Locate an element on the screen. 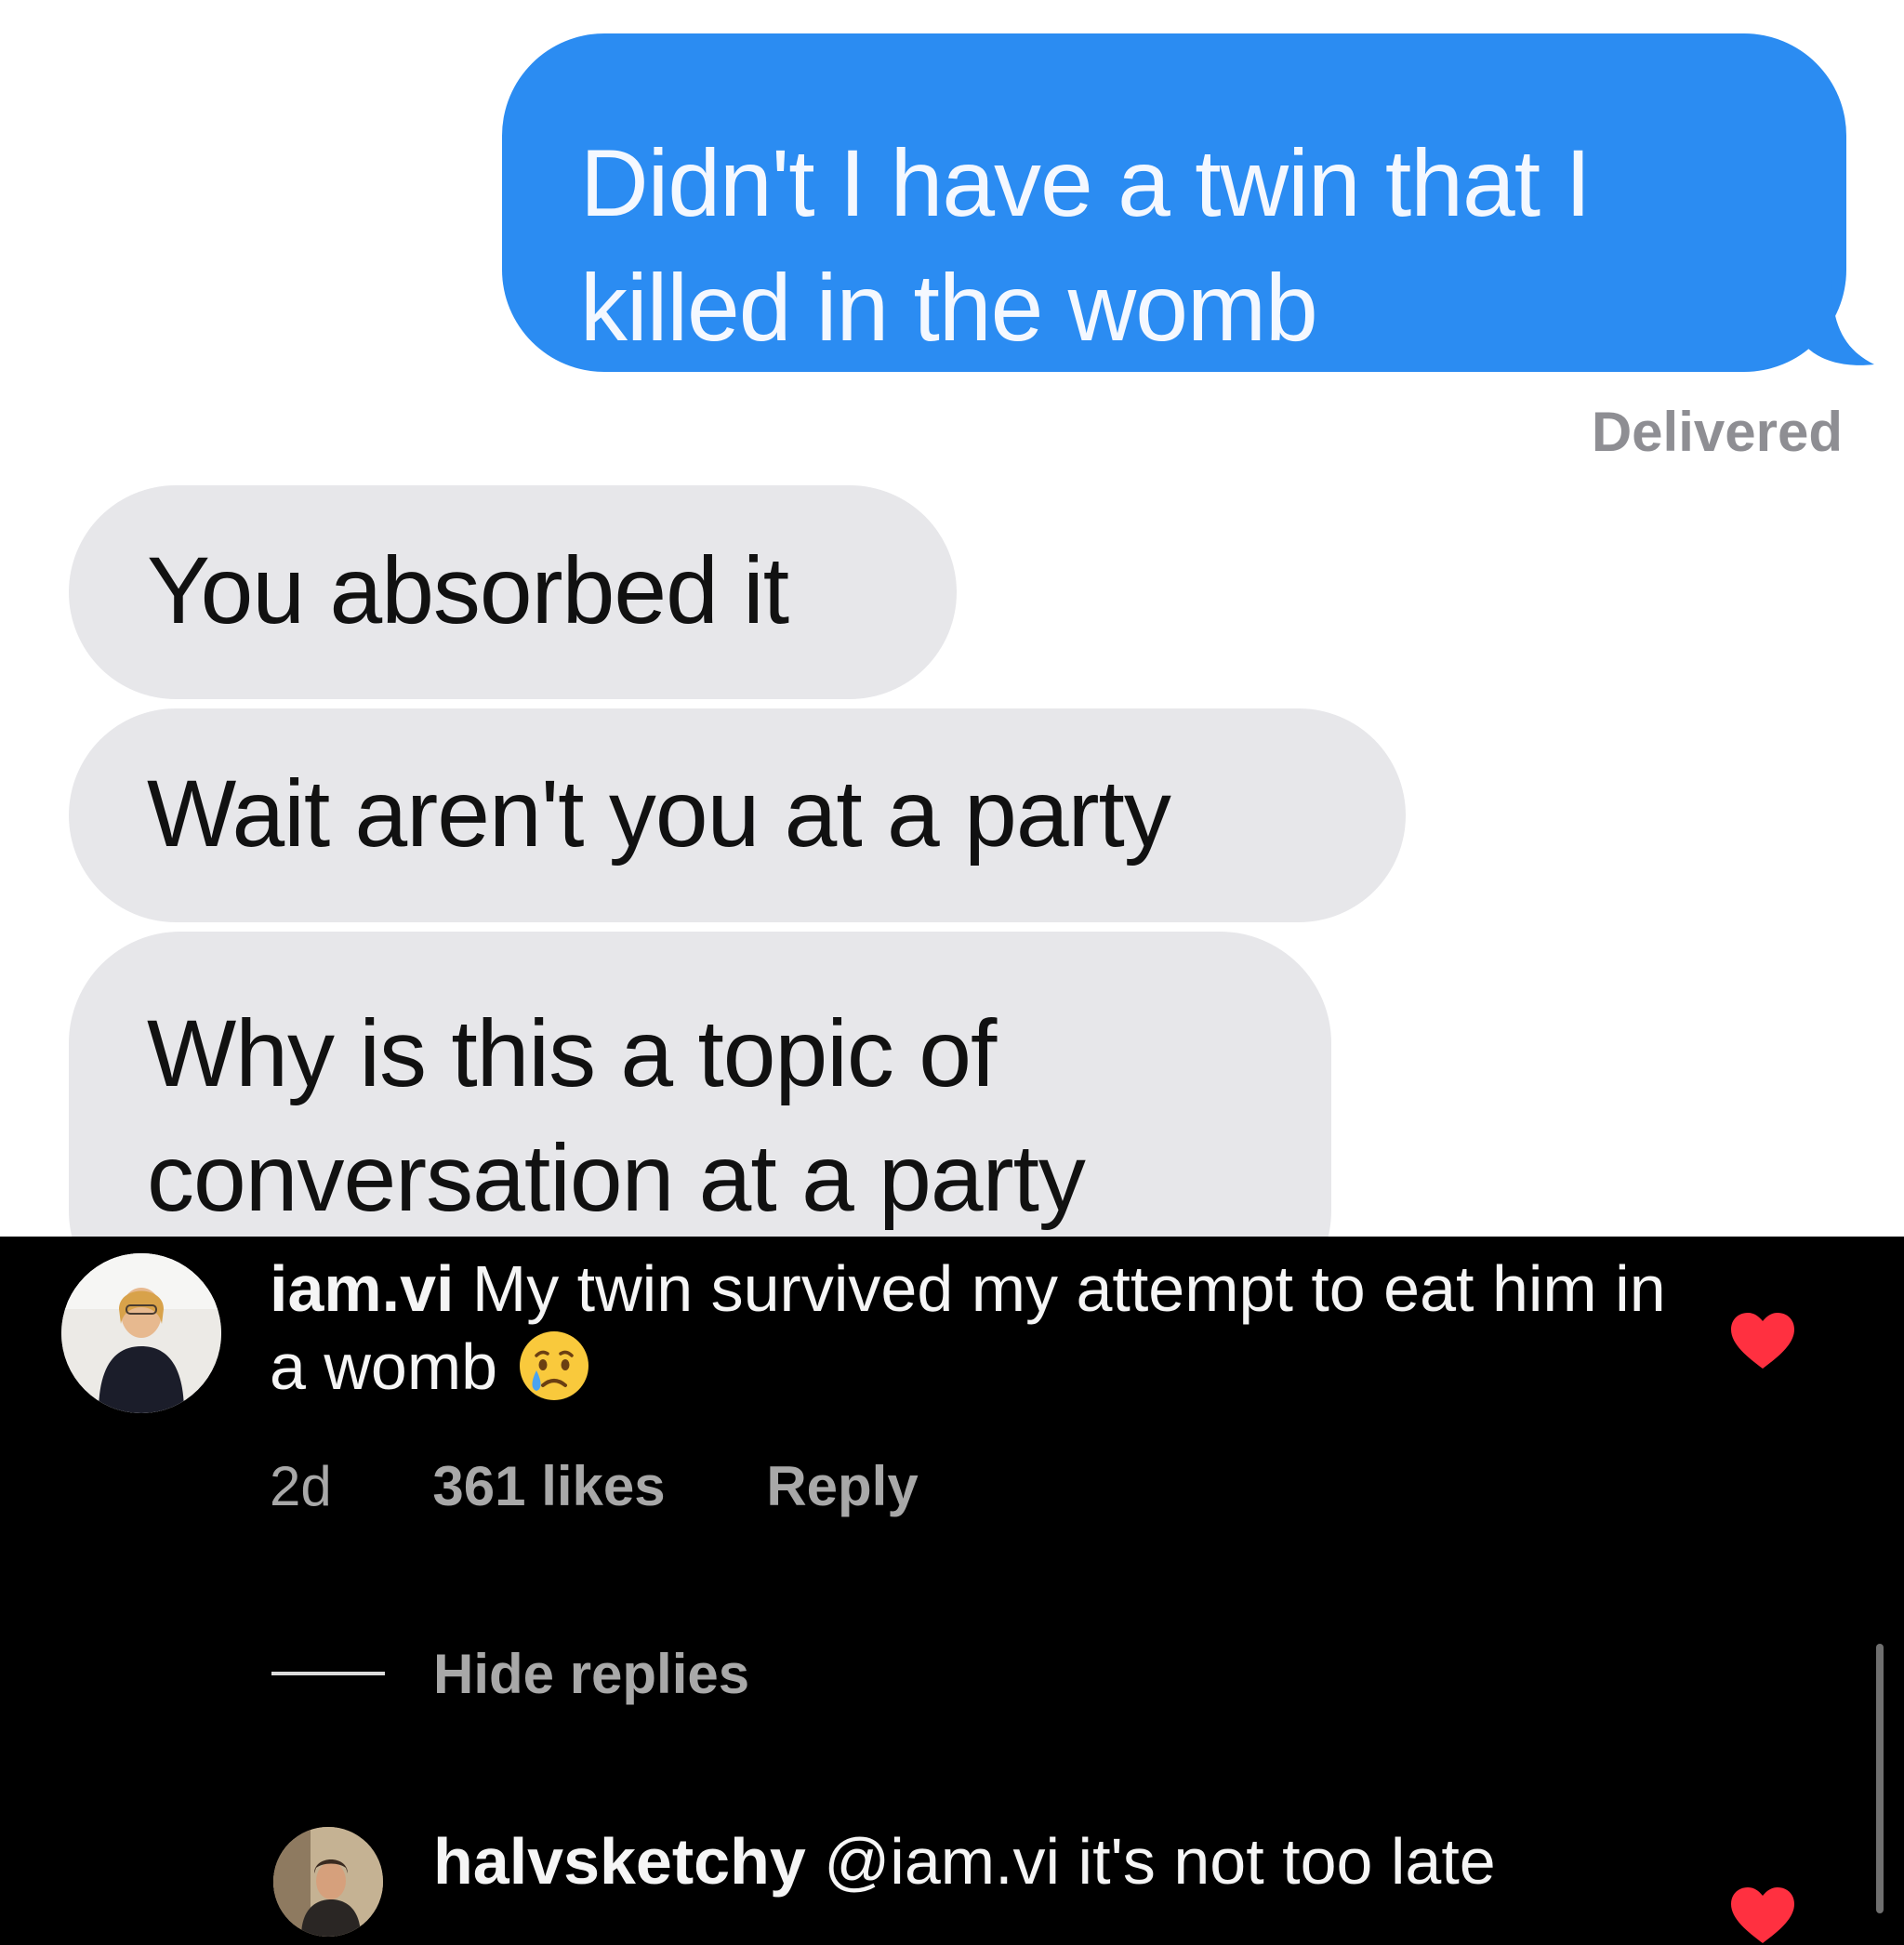 Image resolution: width=1904 pixels, height=1945 pixels. comment-time: 2d is located at coordinates (301, 1486).